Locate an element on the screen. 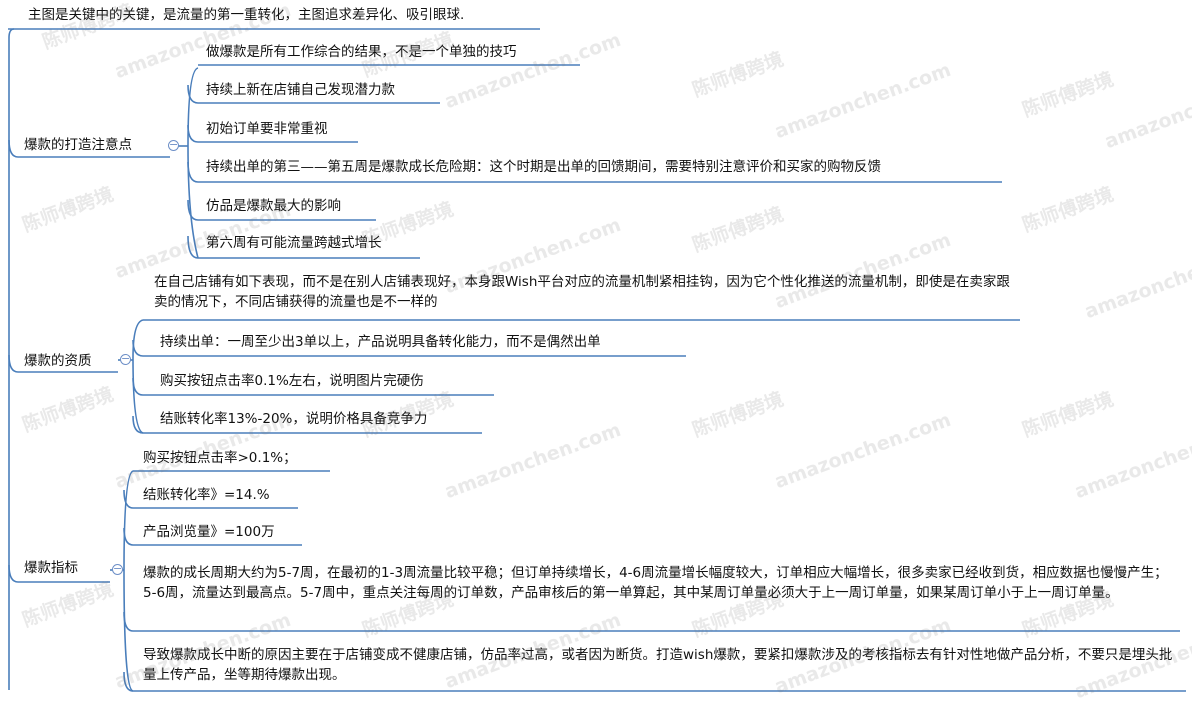  root-topic: 主图是关键中的关键，是流量的第一重转化，主图追求差异化、吸引眼球. is located at coordinates (246, 15).